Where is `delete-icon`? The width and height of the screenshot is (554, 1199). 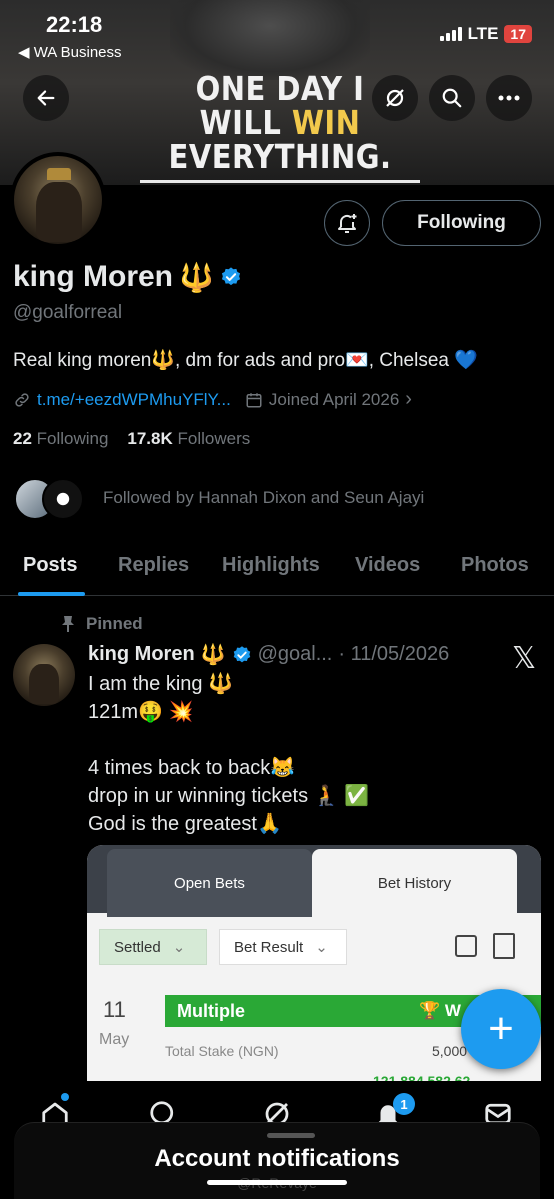 delete-icon is located at coordinates (504, 946).